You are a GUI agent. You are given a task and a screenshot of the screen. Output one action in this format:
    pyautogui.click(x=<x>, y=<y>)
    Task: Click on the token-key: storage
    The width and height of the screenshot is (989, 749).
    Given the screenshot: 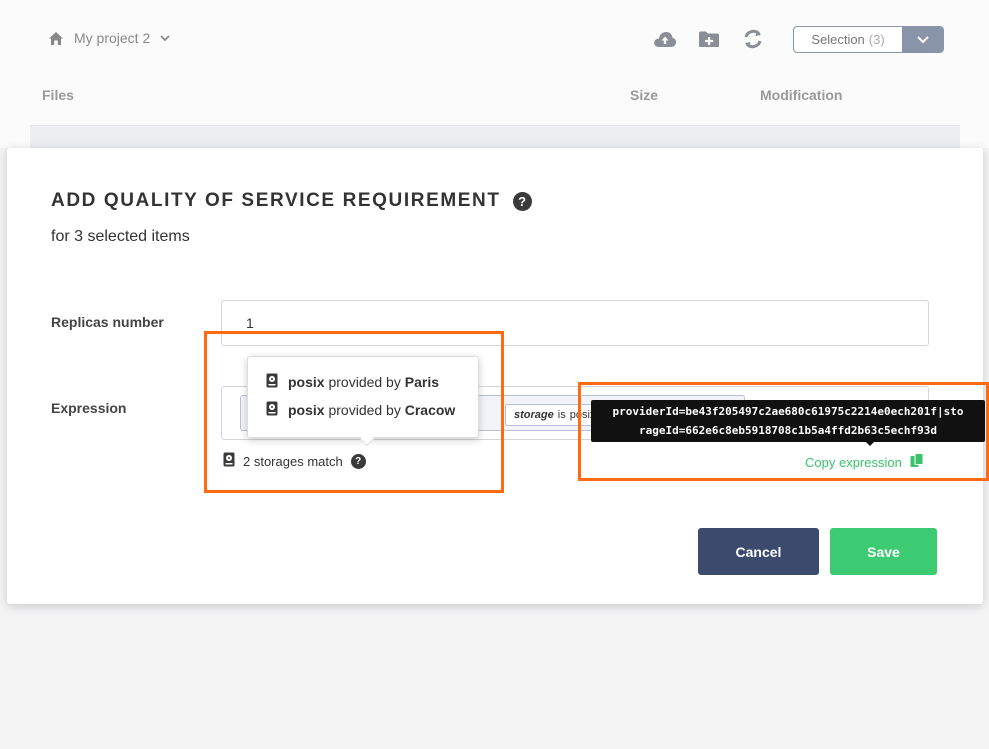 What is the action you would take?
    pyautogui.click(x=534, y=415)
    